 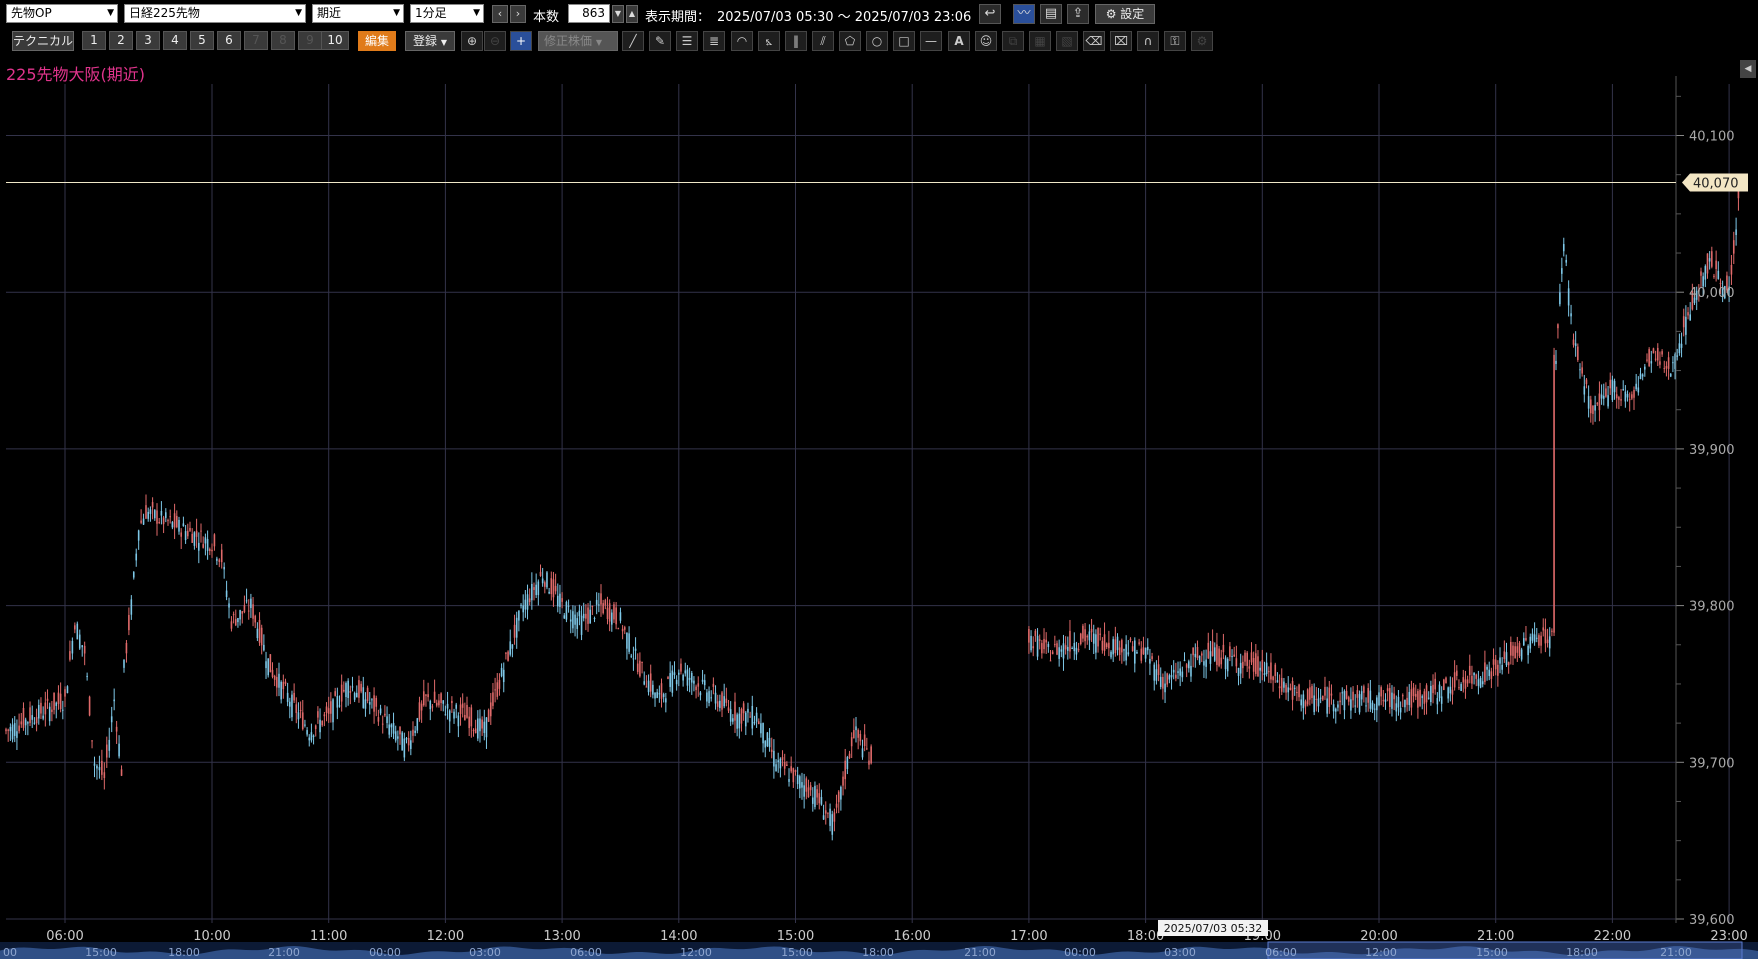 I want to click on arc-icon: ◠, so click(x=742, y=41).